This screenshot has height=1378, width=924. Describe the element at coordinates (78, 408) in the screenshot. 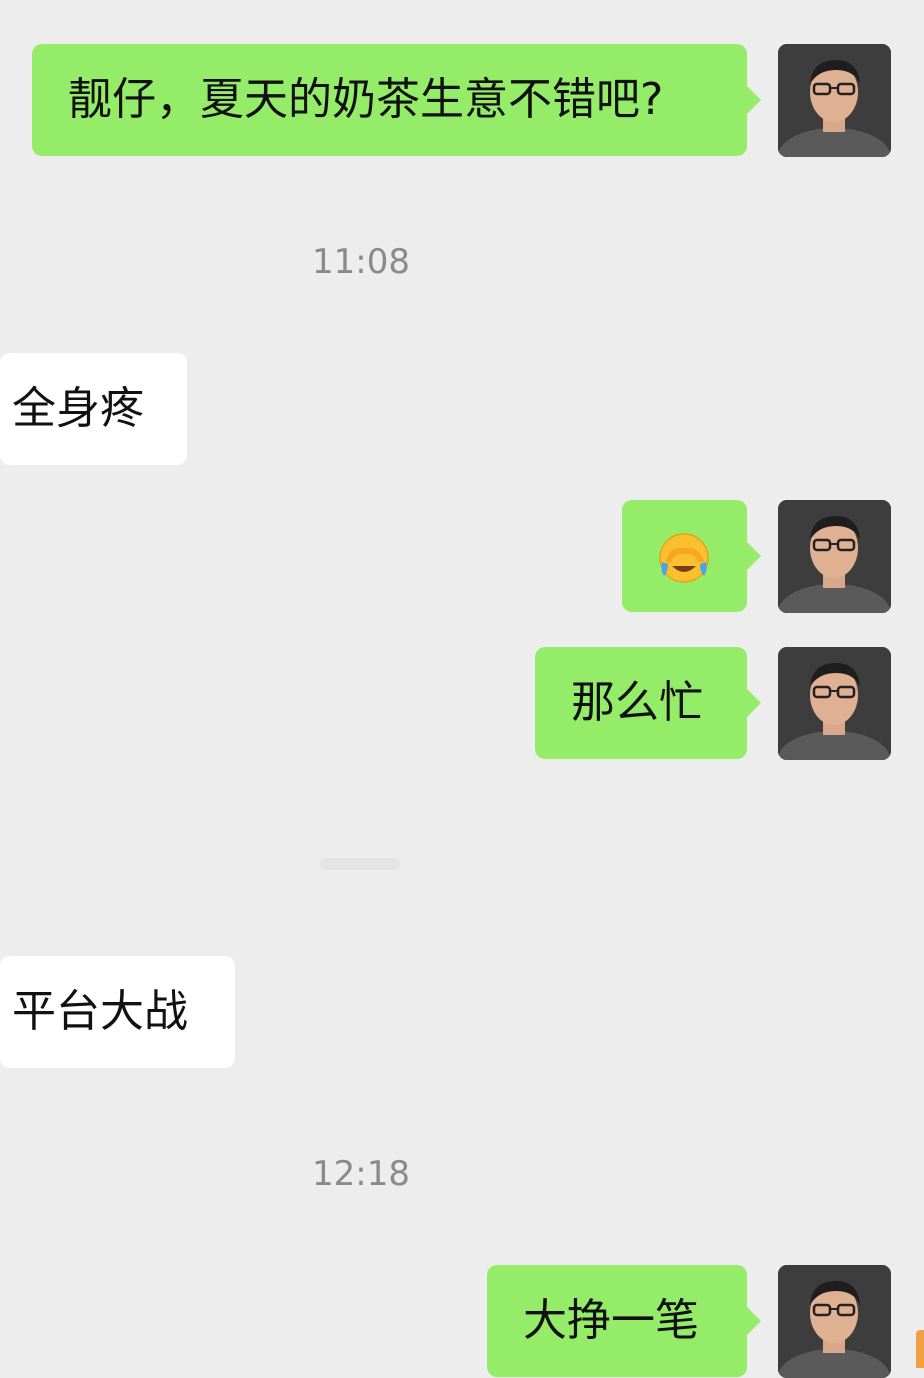

I see `message-text: 全身疼` at that location.